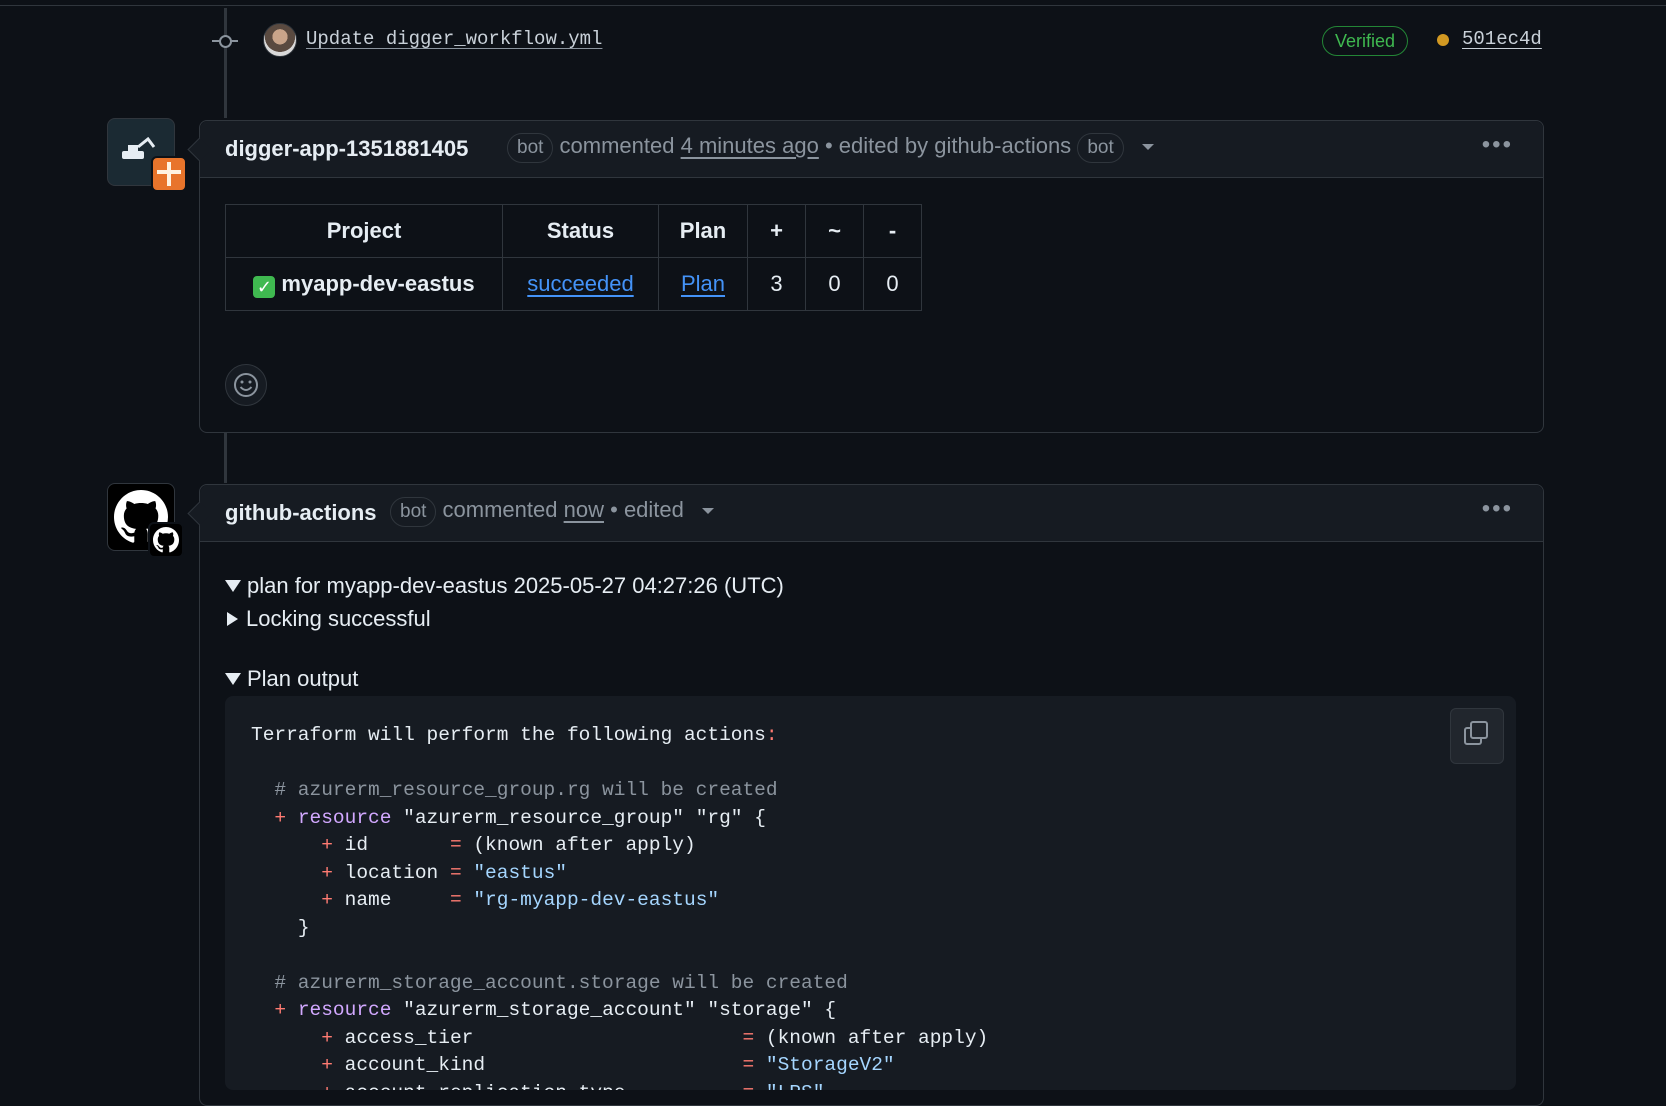 Image resolution: width=1666 pixels, height=1106 pixels. Describe the element at coordinates (834, 284) in the screenshot. I see `change-count: 0` at that location.